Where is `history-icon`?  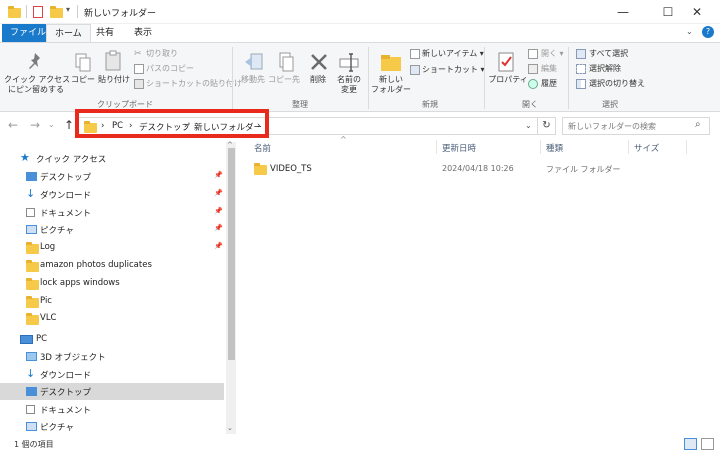 history-icon is located at coordinates (533, 84).